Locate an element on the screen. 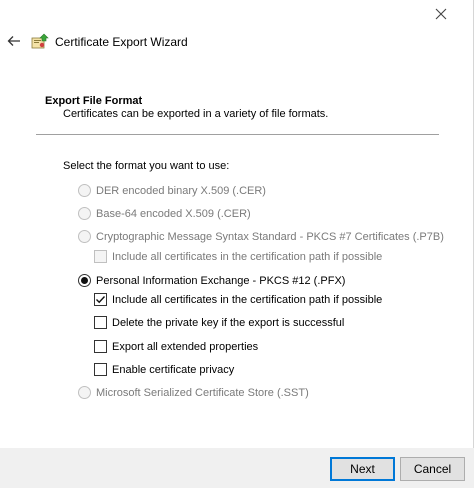 This screenshot has height=488, width=474. close-button is located at coordinates (441, 14).